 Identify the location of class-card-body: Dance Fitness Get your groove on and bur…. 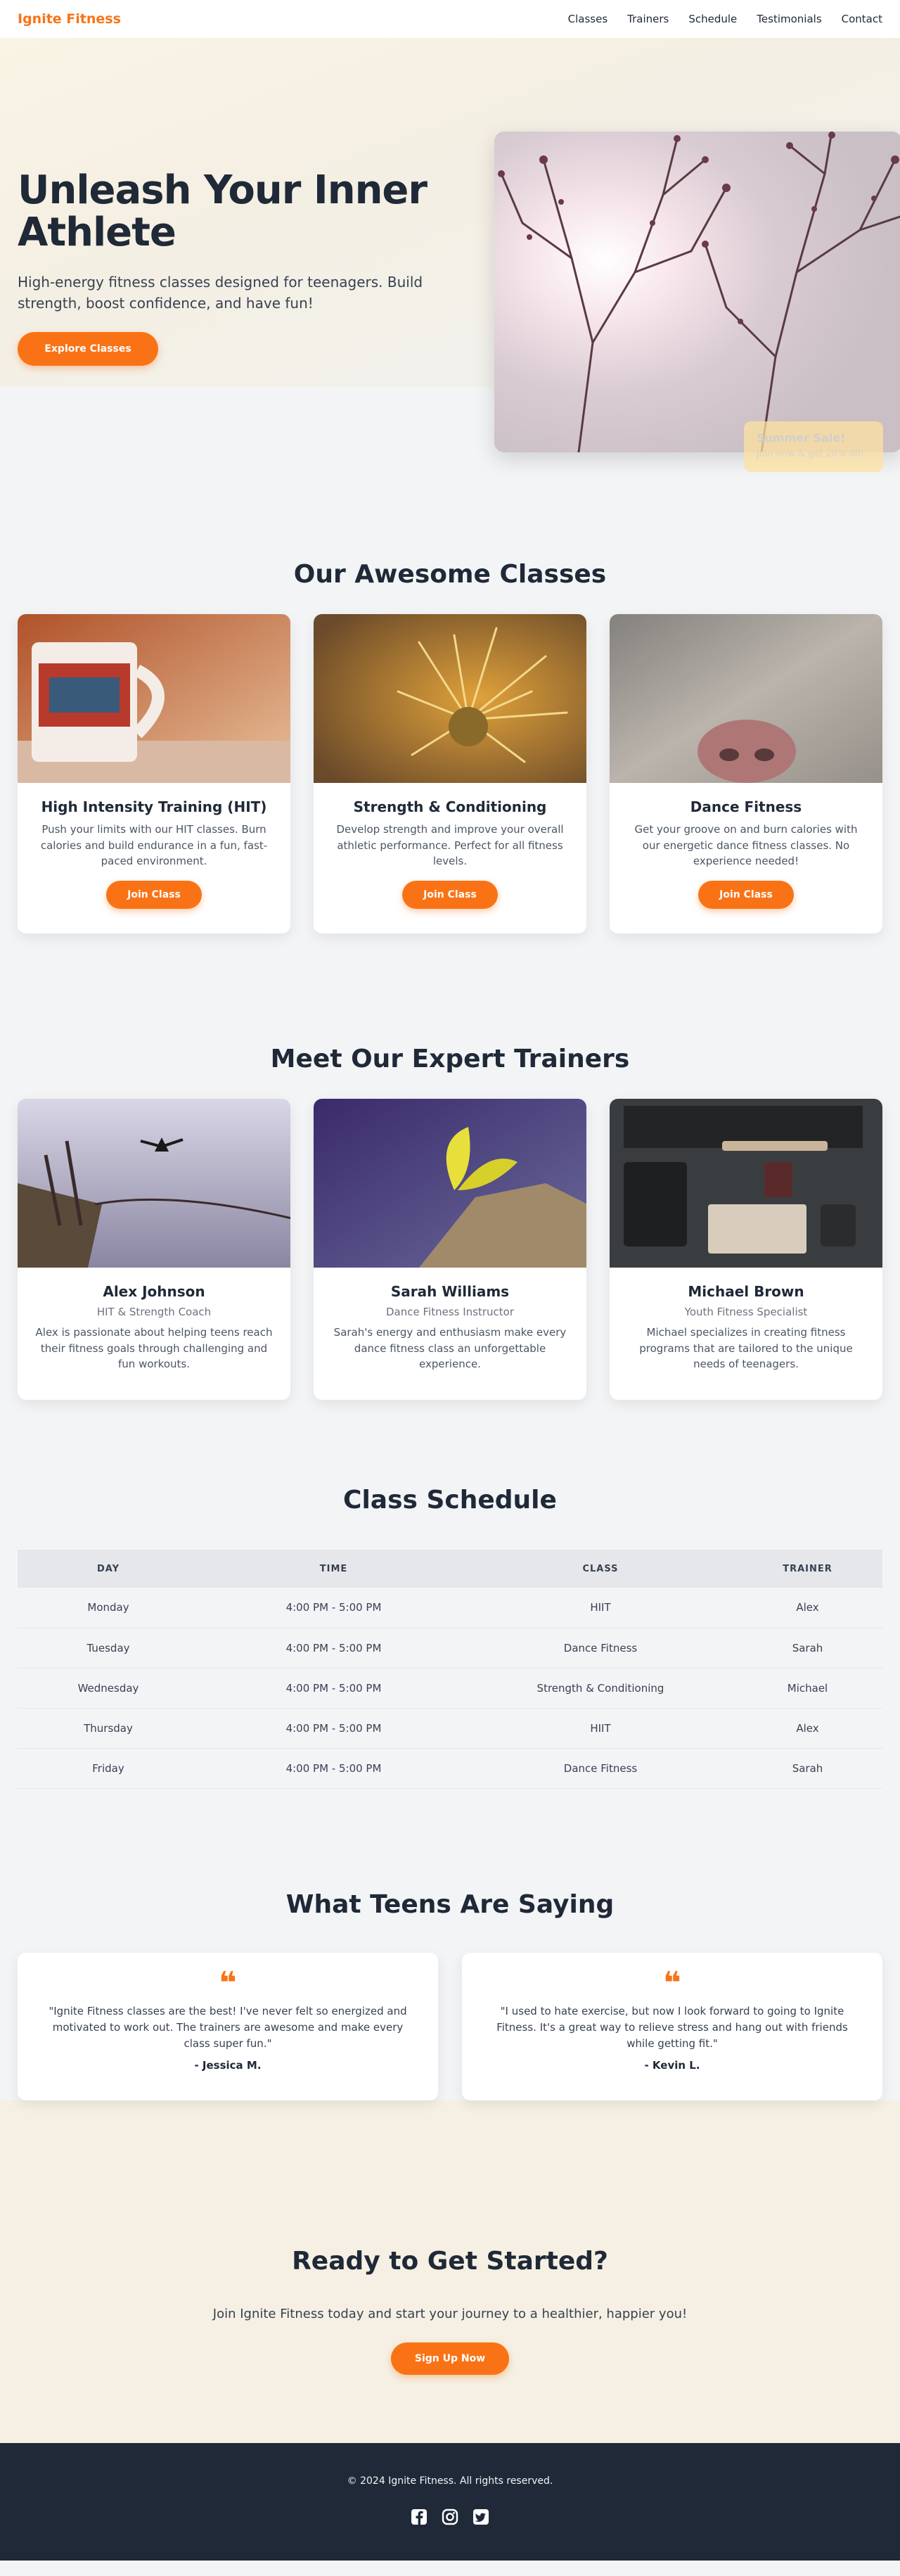
(746, 858).